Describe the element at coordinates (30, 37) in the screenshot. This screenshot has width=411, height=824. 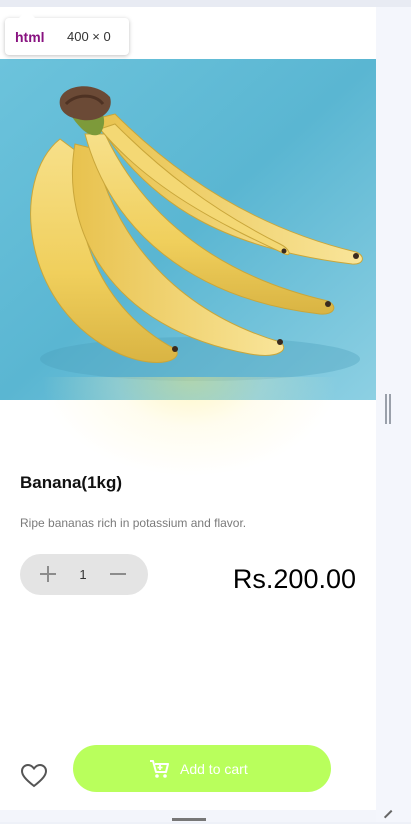
I see `tooltip-element-tag: html` at that location.